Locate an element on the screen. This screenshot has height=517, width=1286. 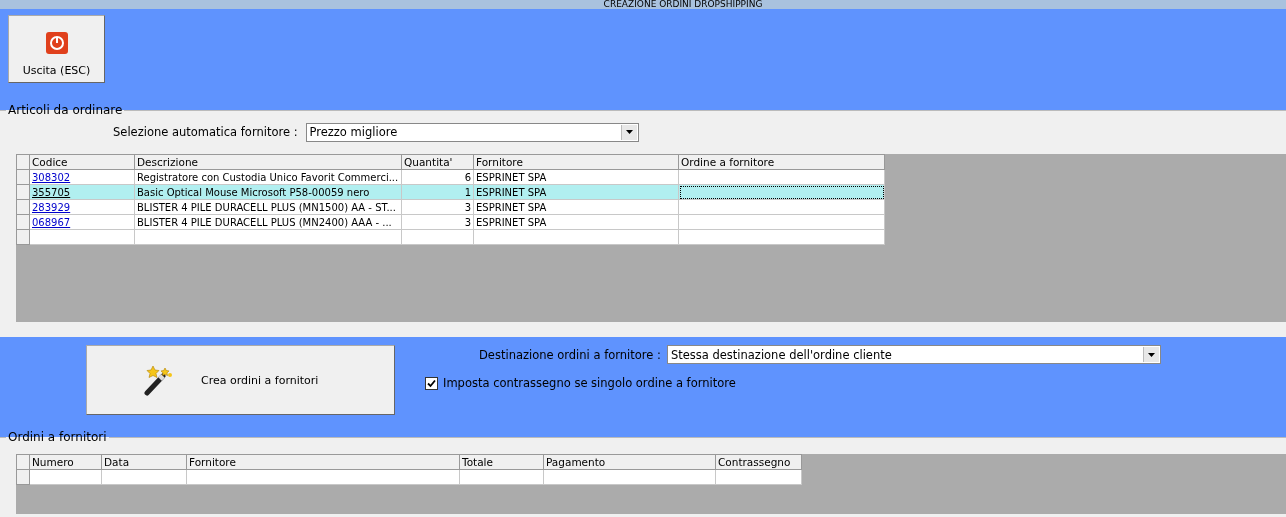
power-icon is located at coordinates (56, 43).